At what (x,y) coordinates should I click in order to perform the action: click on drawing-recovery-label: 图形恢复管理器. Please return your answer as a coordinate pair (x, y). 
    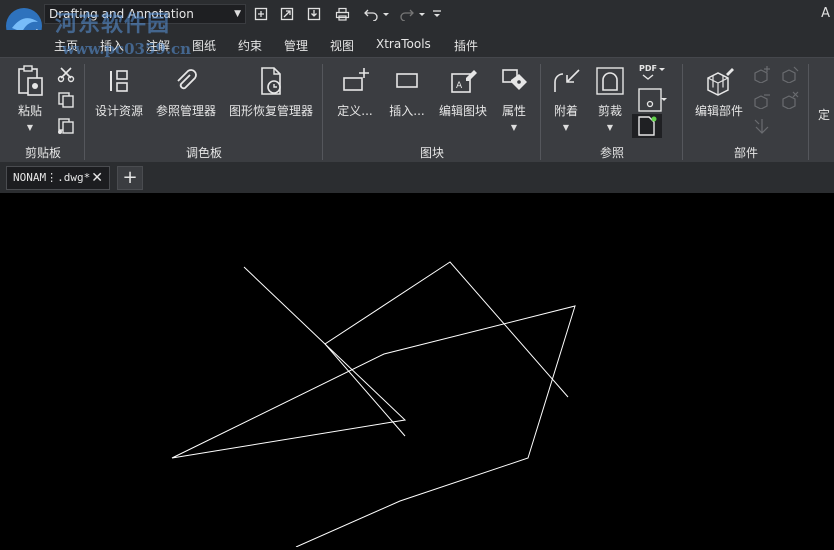
    Looking at the image, I should click on (270, 111).